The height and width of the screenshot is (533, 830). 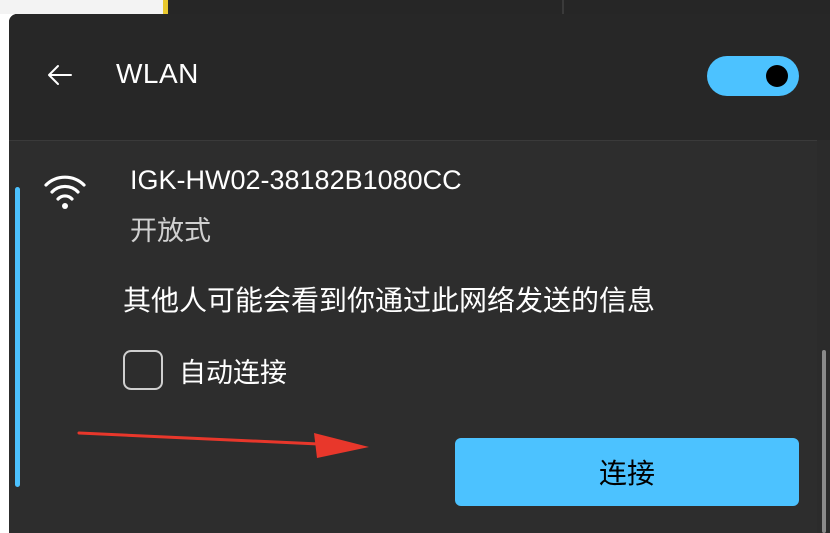 I want to click on auto-connect-checkbox, so click(x=143, y=370).